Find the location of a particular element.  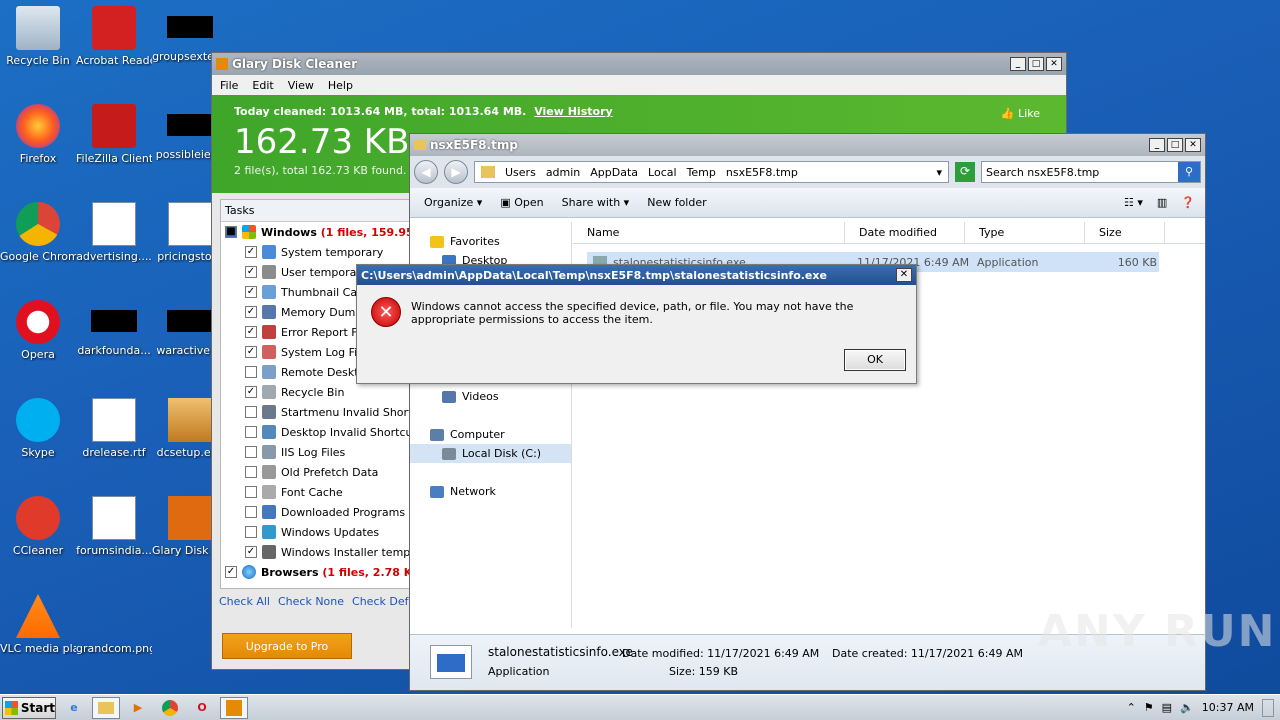

media-player-taskbar-icon: ▶ is located at coordinates (138, 708).